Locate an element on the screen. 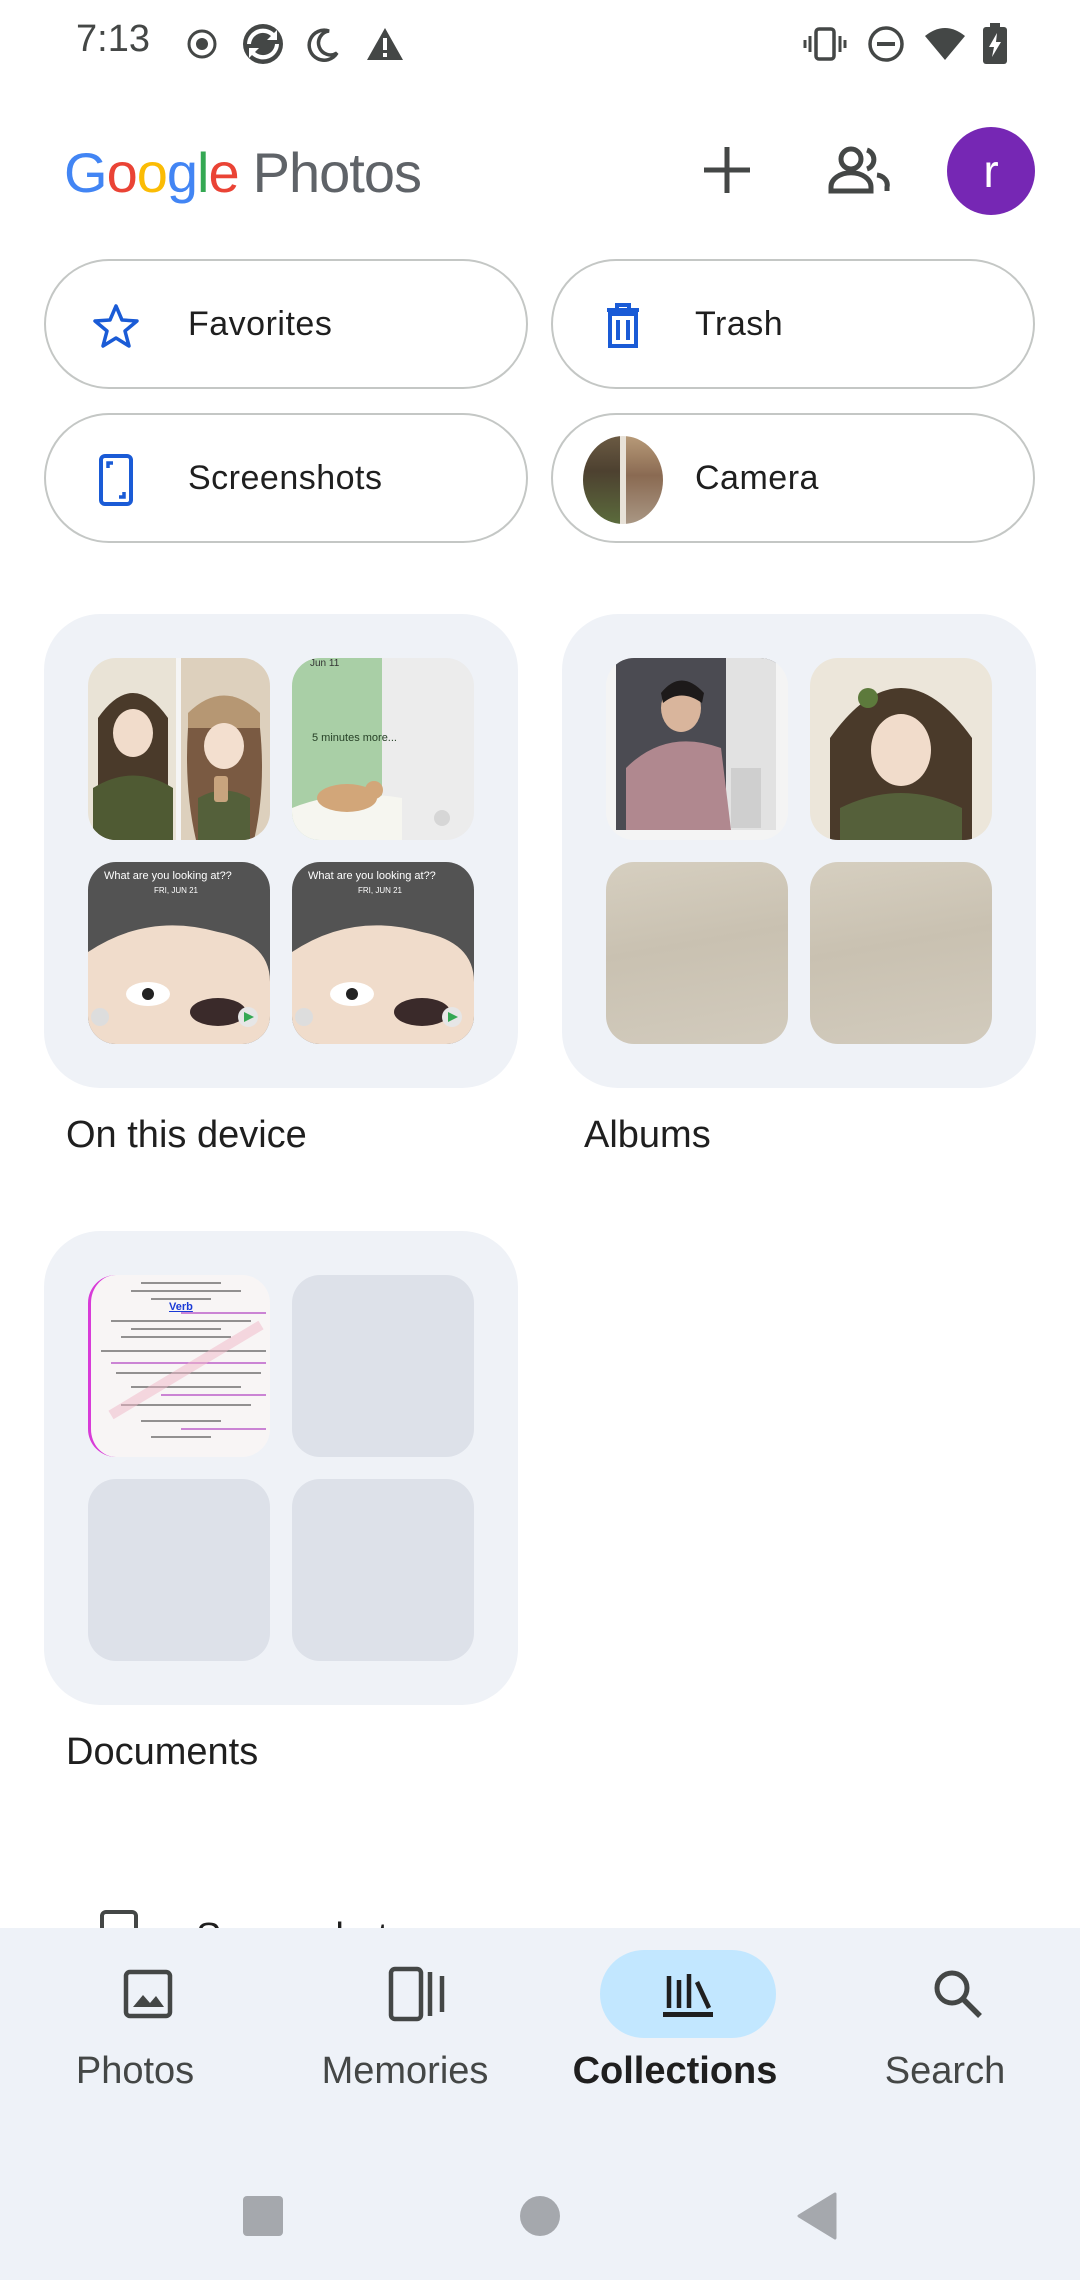 The image size is (1080, 2280). account-avatar: r is located at coordinates (991, 171).